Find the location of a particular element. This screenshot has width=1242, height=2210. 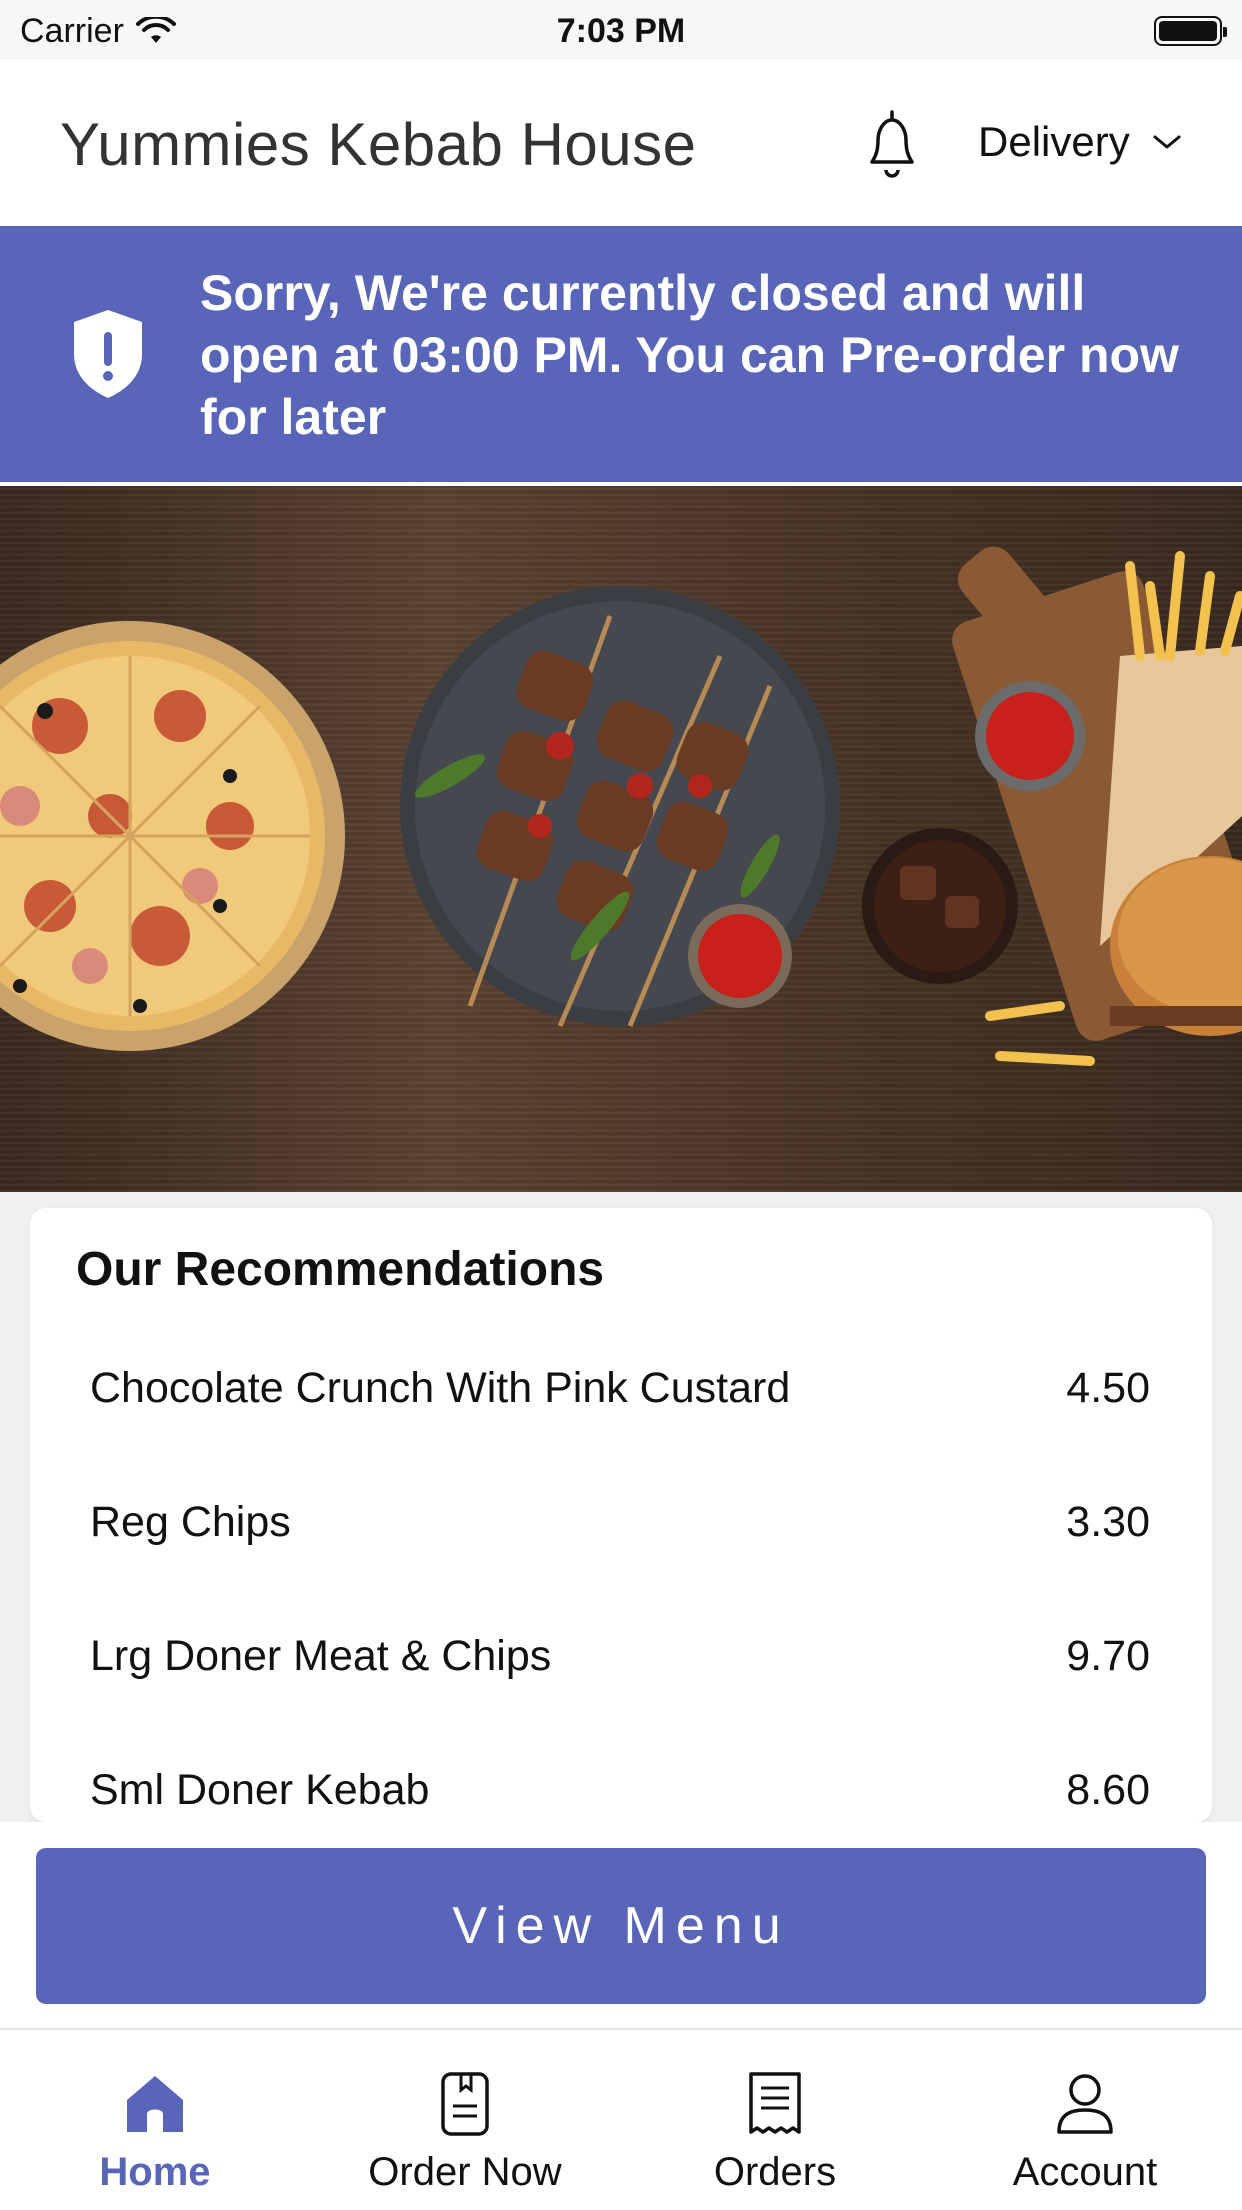

status-time: 7:03 PM is located at coordinates (621, 31).